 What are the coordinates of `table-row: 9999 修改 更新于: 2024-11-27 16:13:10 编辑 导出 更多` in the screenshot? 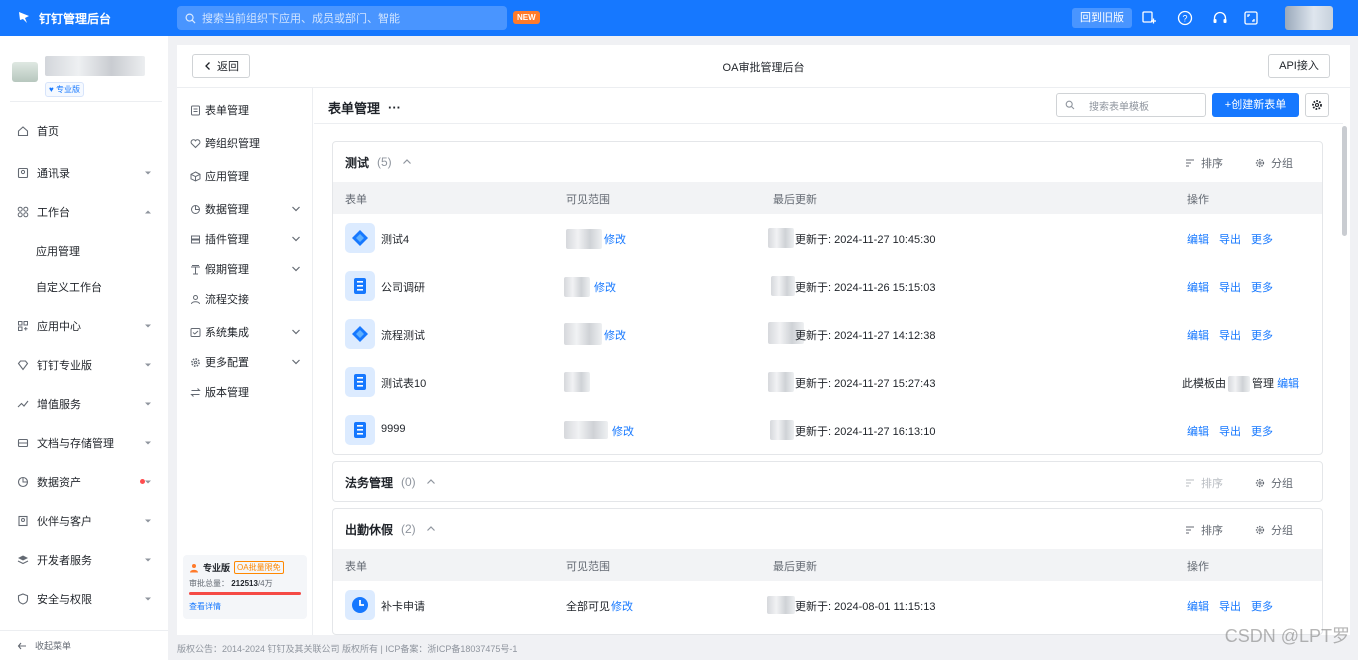 It's located at (827, 430).